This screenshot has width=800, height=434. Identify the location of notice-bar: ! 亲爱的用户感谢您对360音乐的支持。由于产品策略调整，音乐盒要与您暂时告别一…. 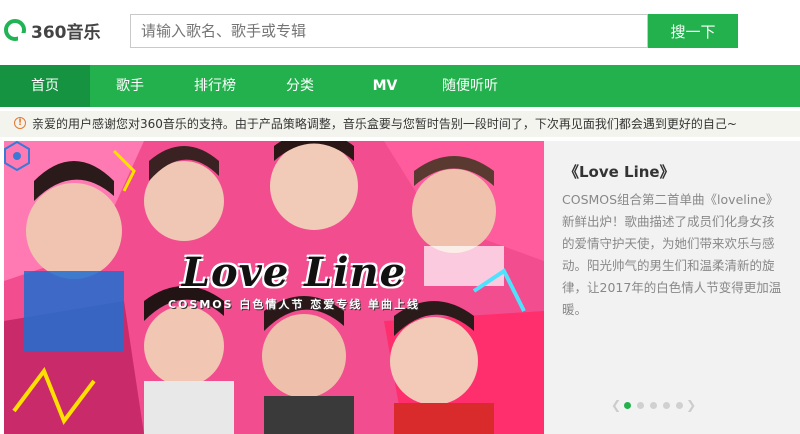
(400, 124).